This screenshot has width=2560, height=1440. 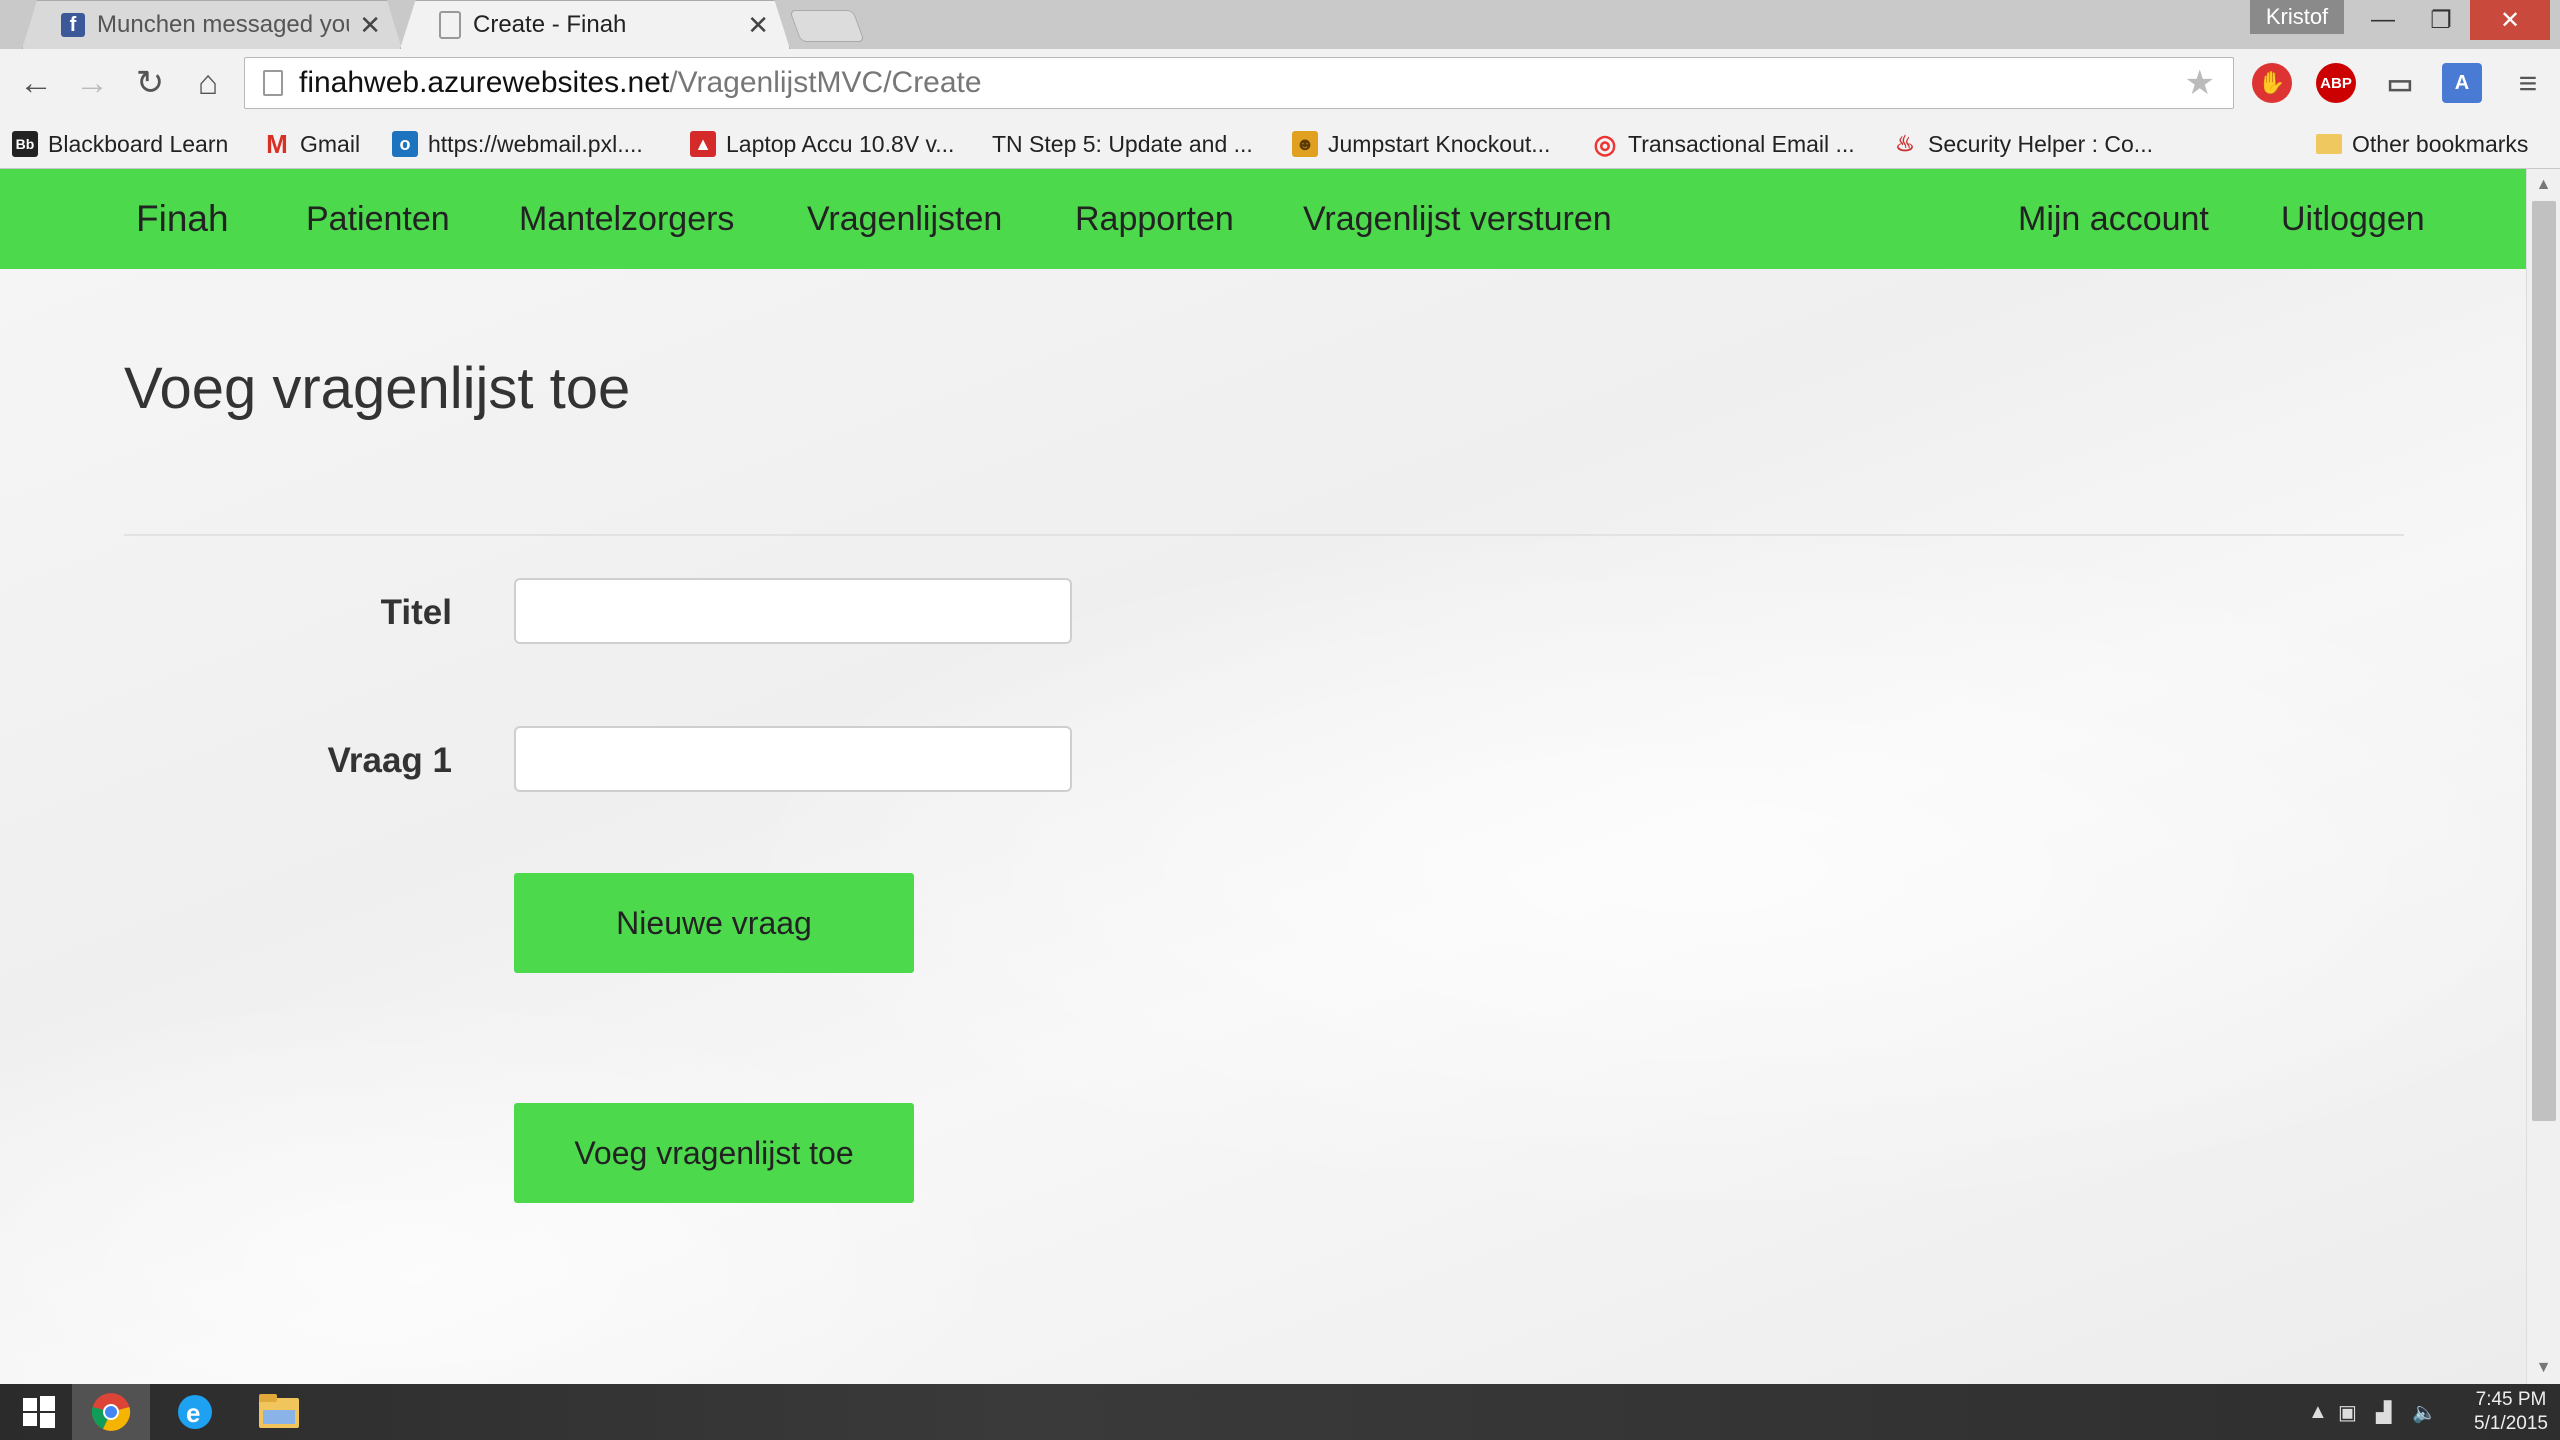 What do you see at coordinates (111, 1412) in the screenshot?
I see `chrome-taskbar-icon` at bounding box center [111, 1412].